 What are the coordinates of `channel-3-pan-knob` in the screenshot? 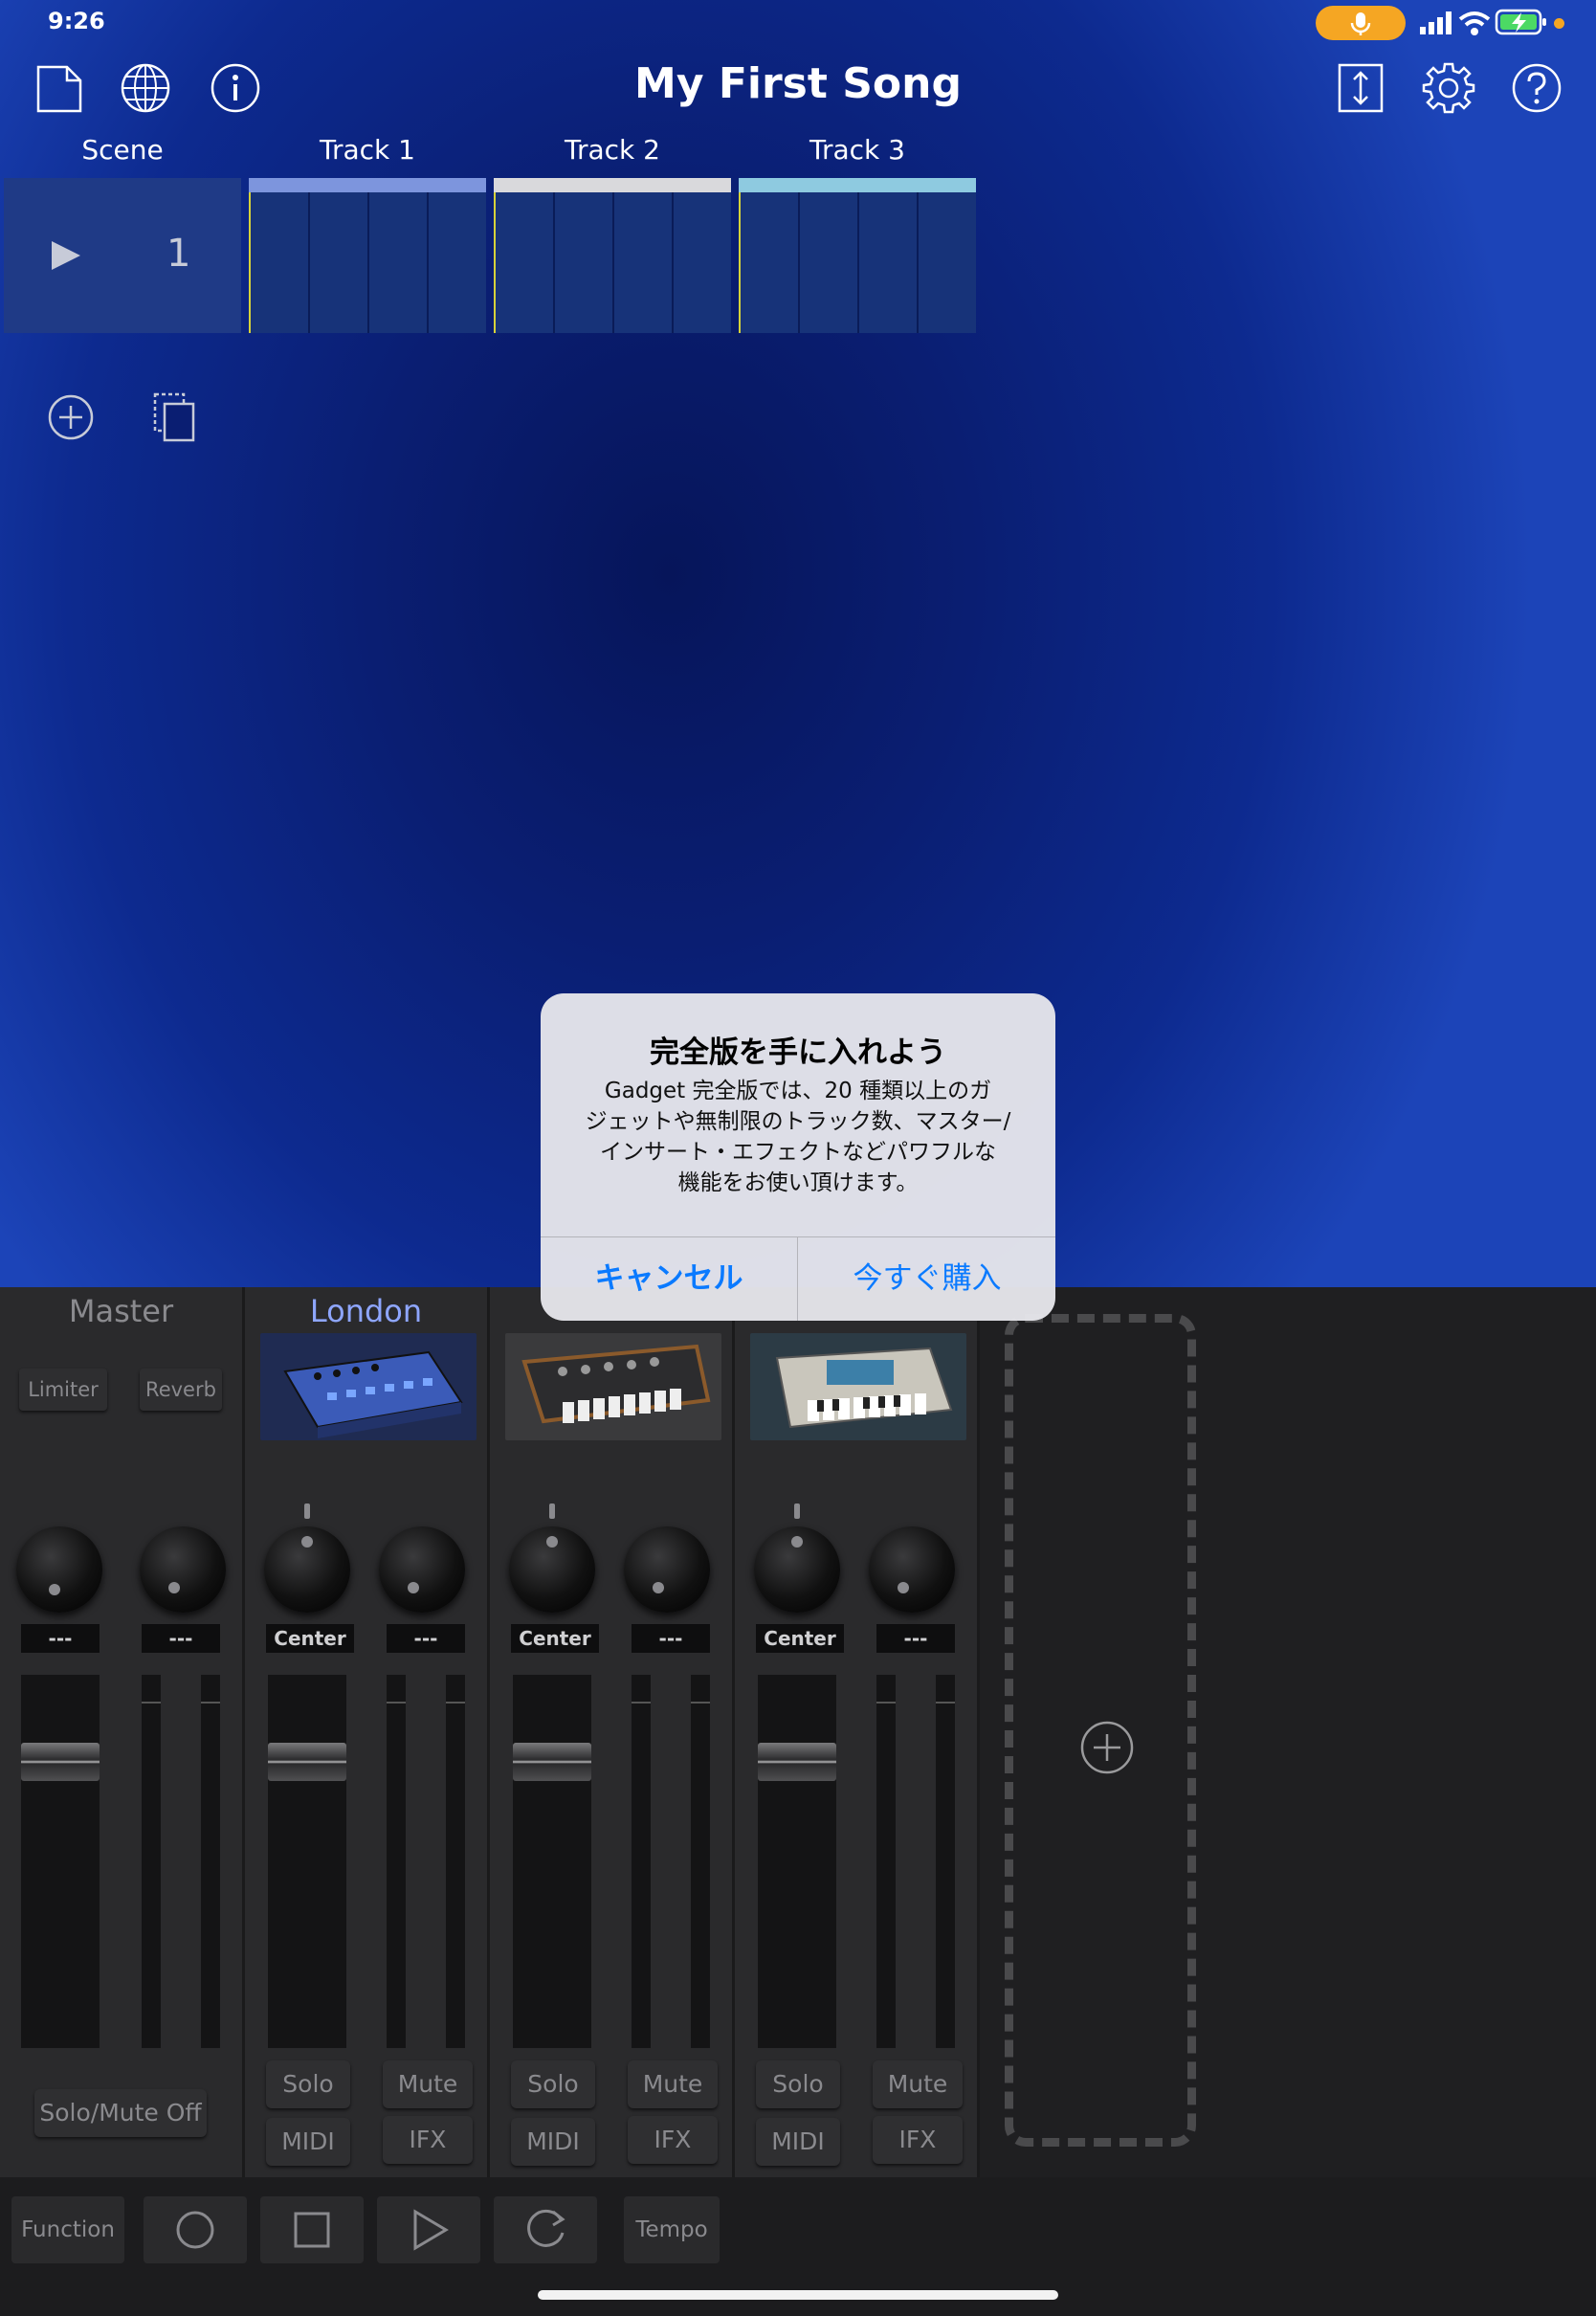 It's located at (797, 1569).